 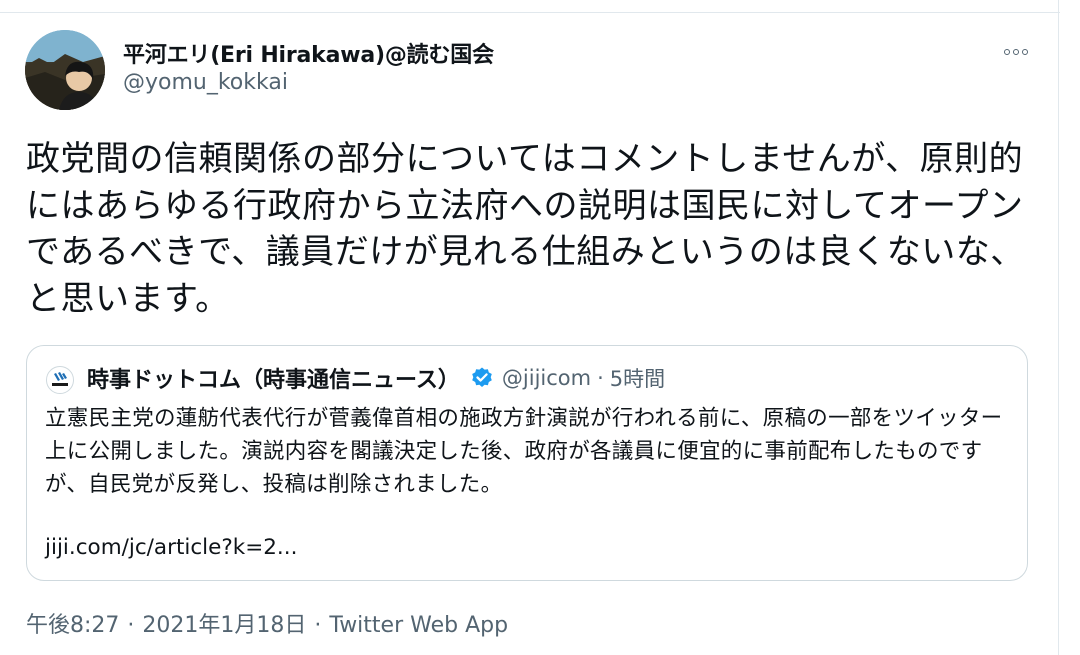 I want to click on quoted-tweet-header: 時事ドットコム（時事通信ニュース） @jijicom · 5時間, so click(x=376, y=378).